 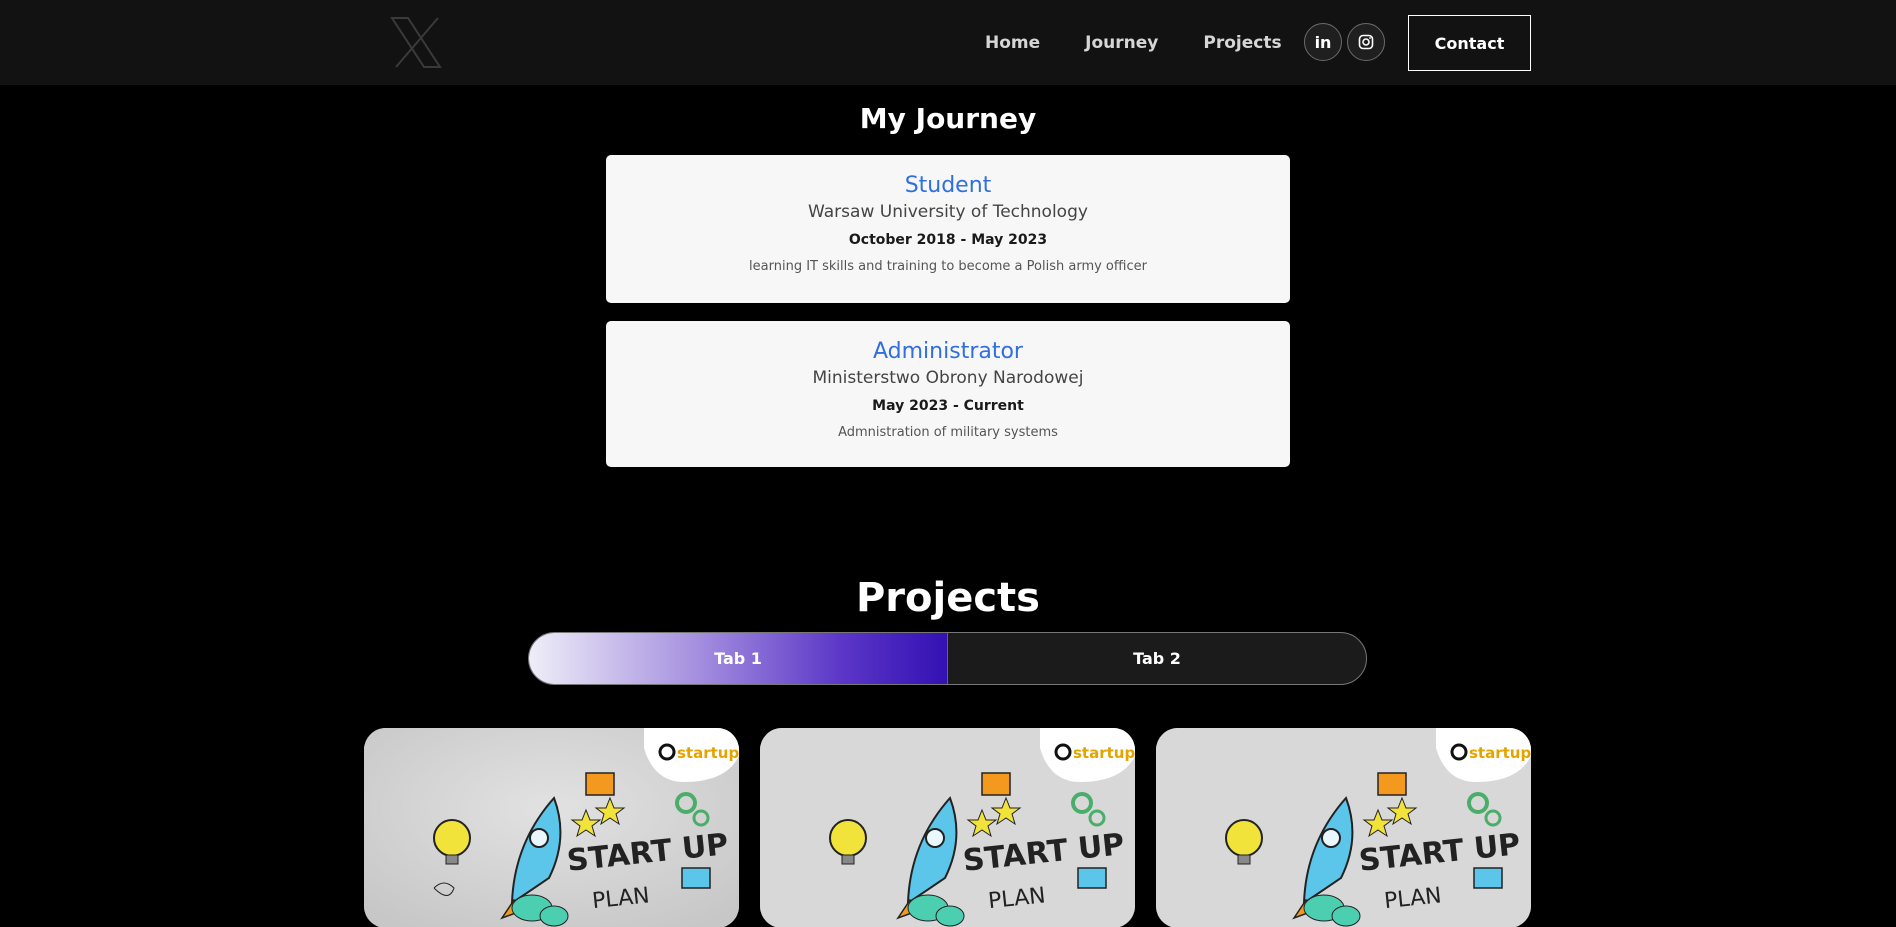 I want to click on linkedin-button: in, so click(x=1323, y=42).